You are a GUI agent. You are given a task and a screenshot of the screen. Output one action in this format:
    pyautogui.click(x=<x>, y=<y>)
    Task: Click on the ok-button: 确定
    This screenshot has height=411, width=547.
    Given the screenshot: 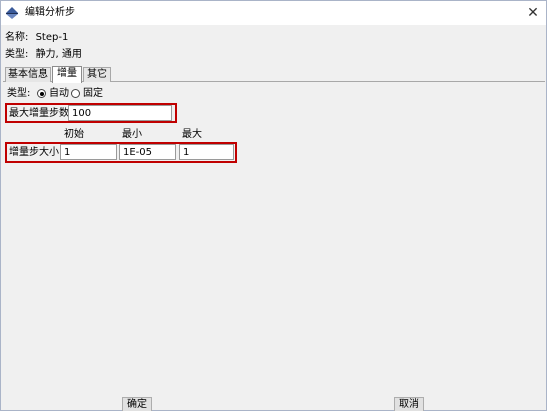 What is the action you would take?
    pyautogui.click(x=137, y=404)
    